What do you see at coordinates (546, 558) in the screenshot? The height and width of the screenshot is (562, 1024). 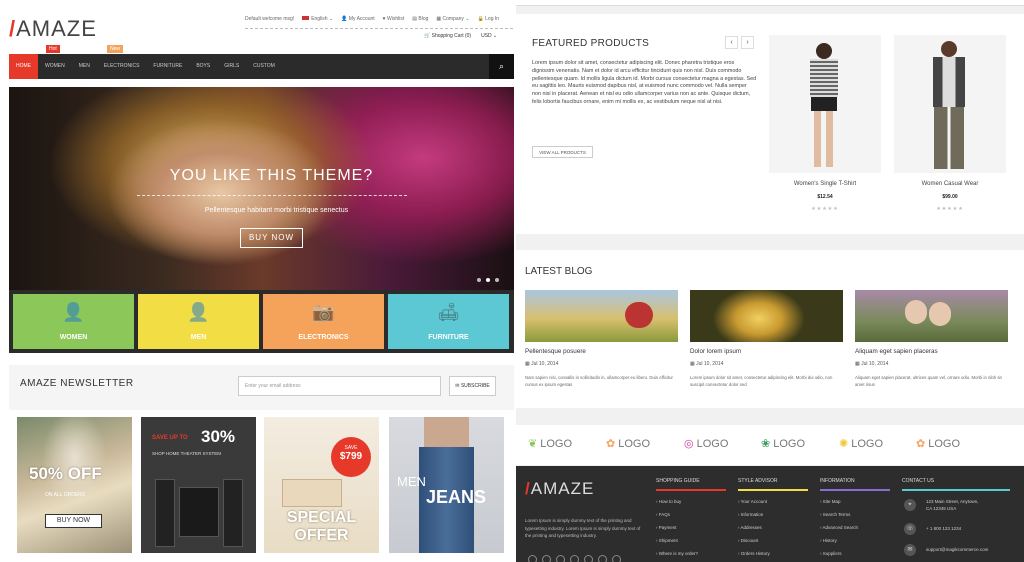 I see `twitter-icon` at bounding box center [546, 558].